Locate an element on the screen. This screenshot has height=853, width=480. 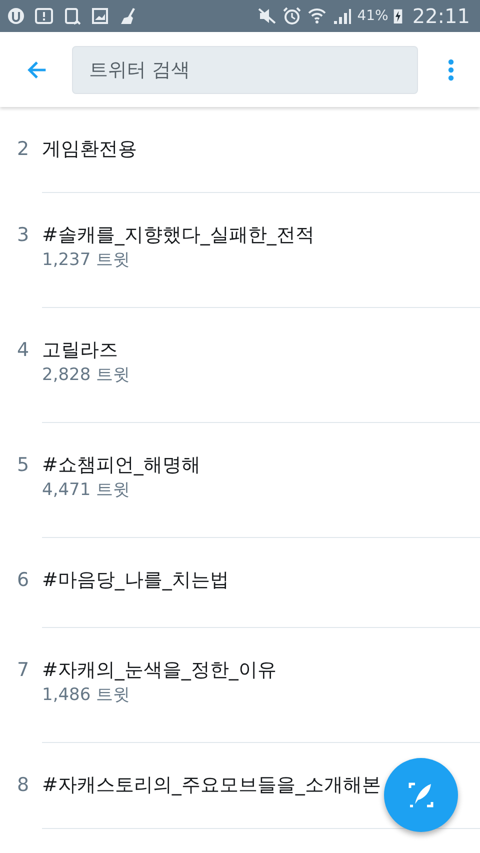
quill-icon is located at coordinates (421, 795).